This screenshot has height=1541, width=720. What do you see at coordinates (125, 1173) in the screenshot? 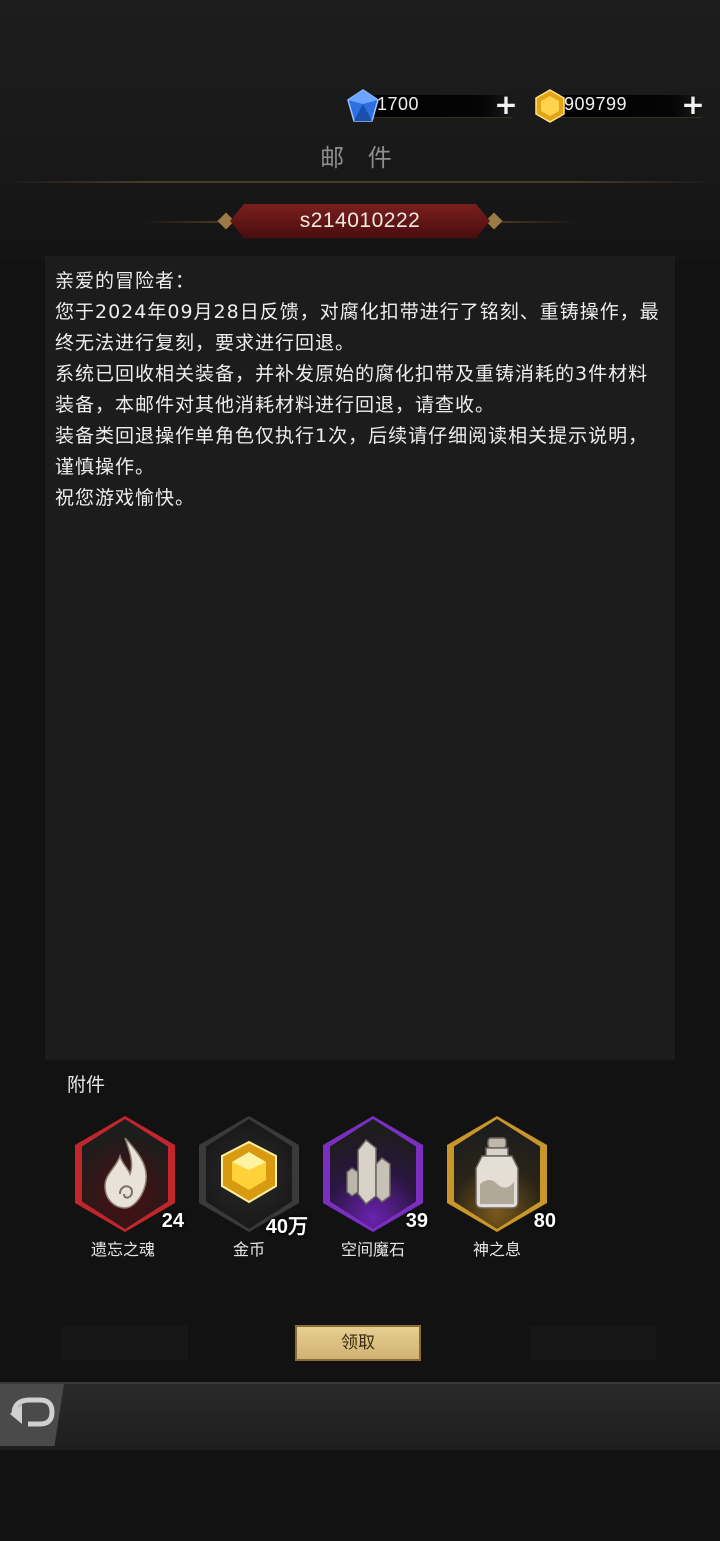
I see `soul-flame-icon` at bounding box center [125, 1173].